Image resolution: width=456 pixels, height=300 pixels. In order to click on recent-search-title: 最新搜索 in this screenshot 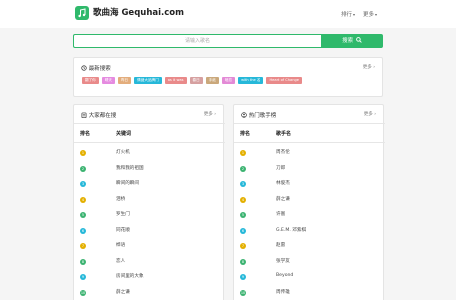, I will do `click(96, 68)`.